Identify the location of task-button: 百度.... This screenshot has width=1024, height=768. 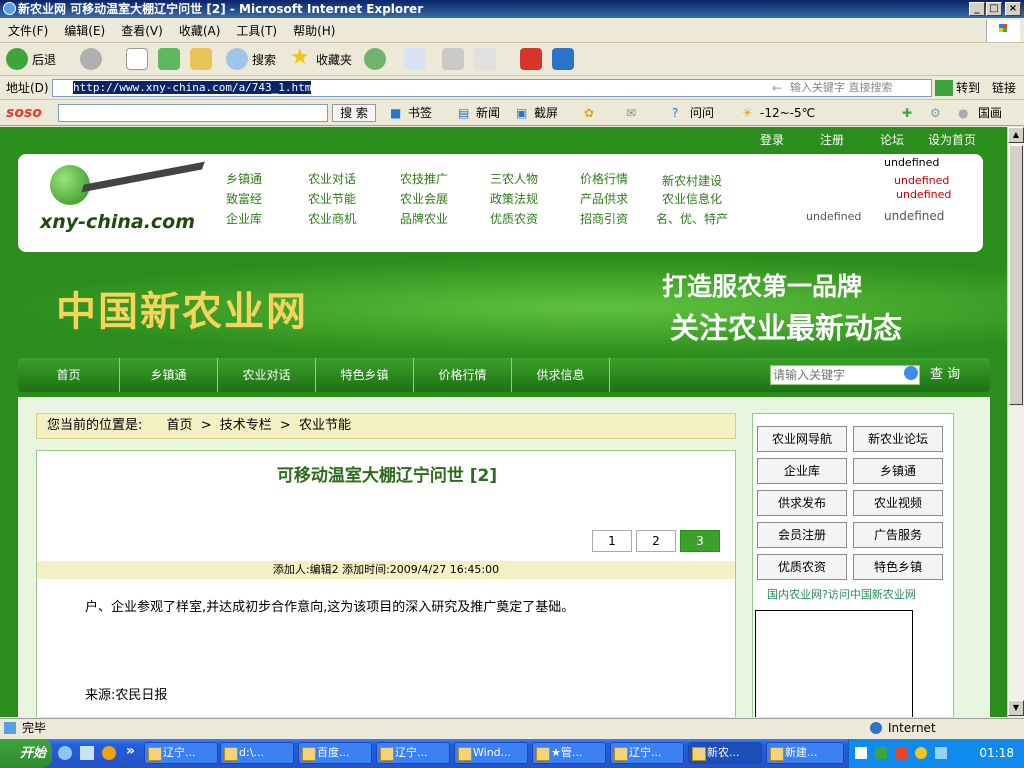
(335, 753).